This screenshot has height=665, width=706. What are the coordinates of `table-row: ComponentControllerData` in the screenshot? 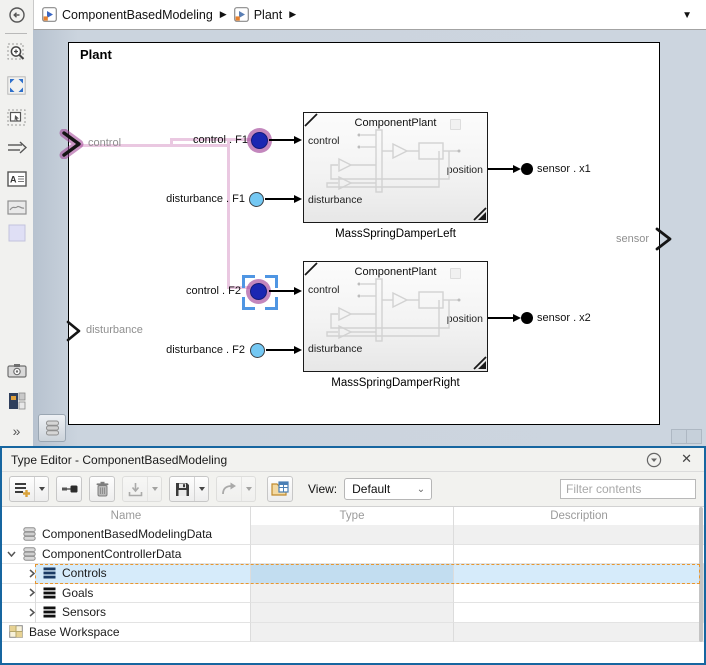 It's located at (353, 554).